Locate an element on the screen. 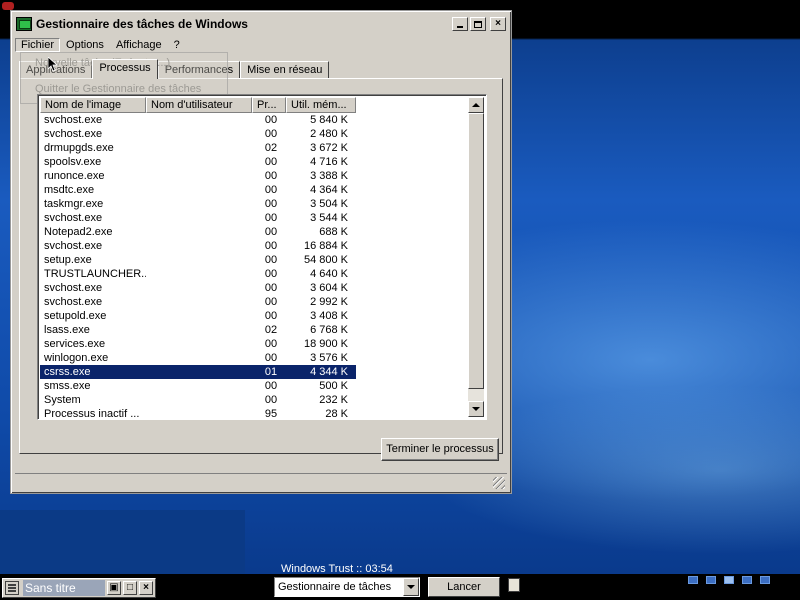 This screenshot has height=600, width=800. dropdown-arrow-button is located at coordinates (411, 587).